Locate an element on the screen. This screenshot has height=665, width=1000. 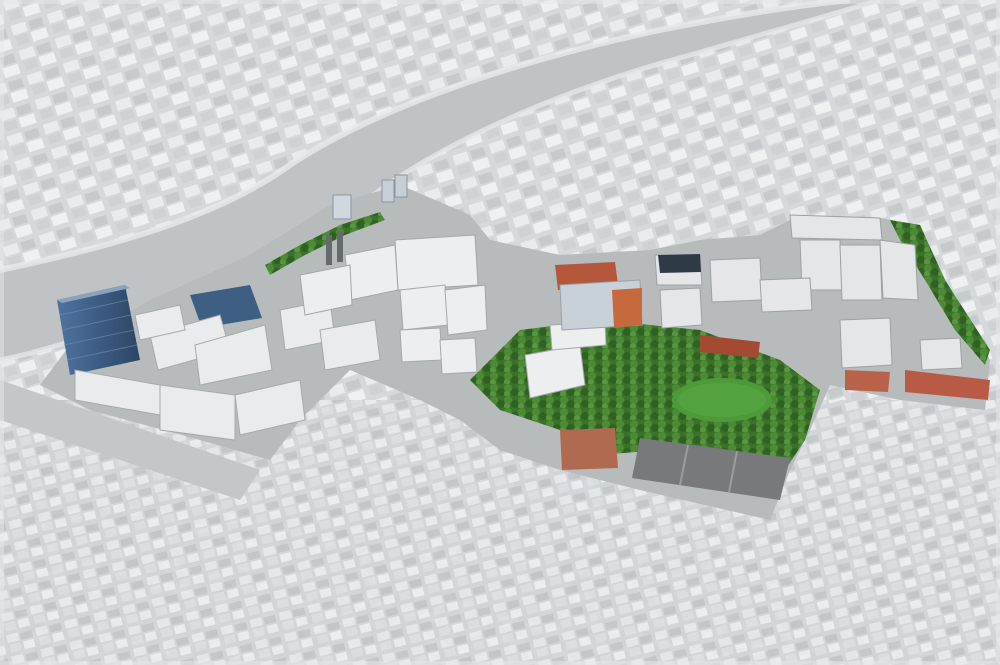
dark-roof-building is located at coordinates (679, 263).